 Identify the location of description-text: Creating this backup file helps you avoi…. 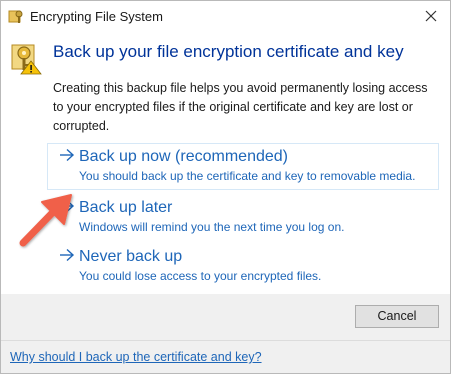
(240, 107).